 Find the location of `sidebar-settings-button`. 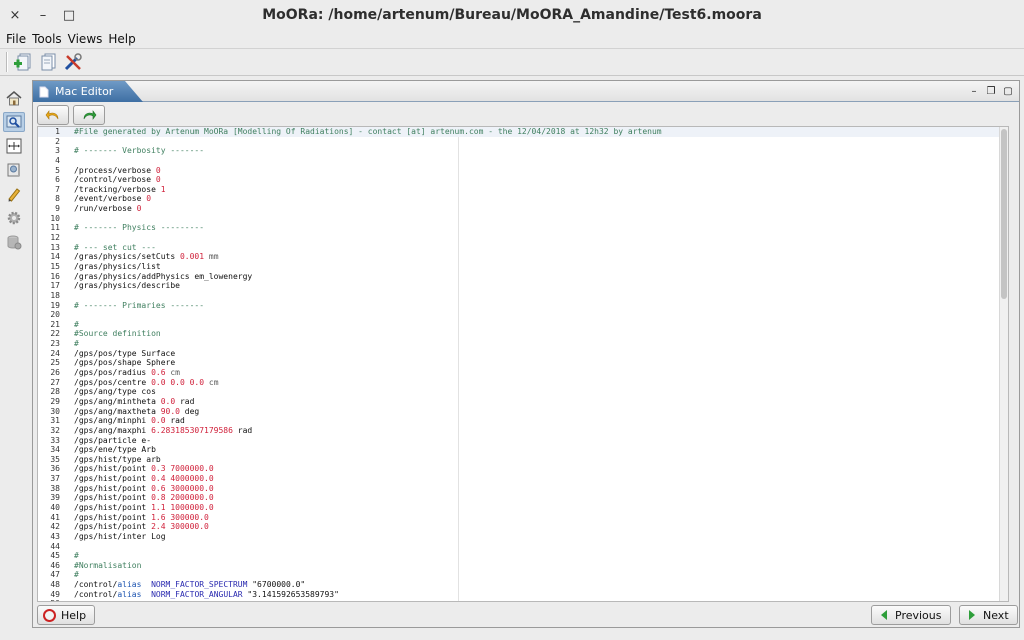

sidebar-settings-button is located at coordinates (14, 218).